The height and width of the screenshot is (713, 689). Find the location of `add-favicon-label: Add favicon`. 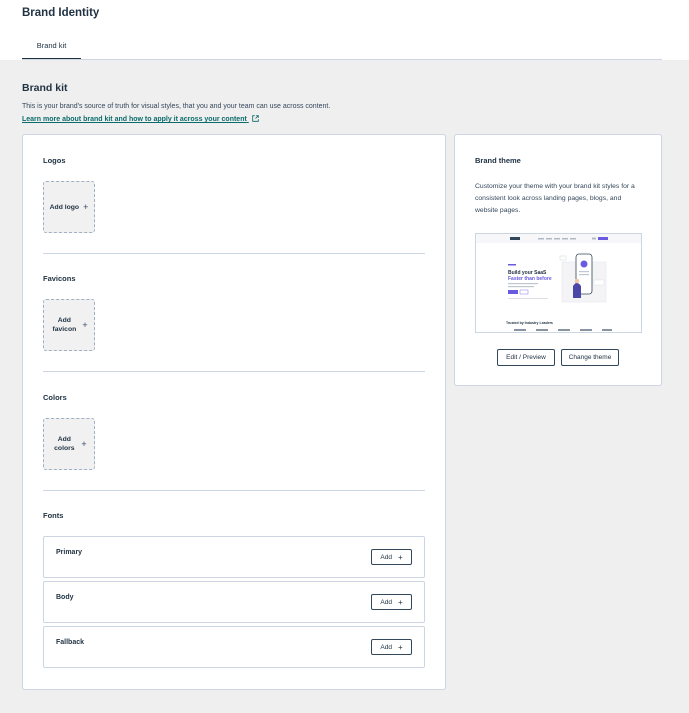

add-favicon-label: Add favicon is located at coordinates (64, 325).